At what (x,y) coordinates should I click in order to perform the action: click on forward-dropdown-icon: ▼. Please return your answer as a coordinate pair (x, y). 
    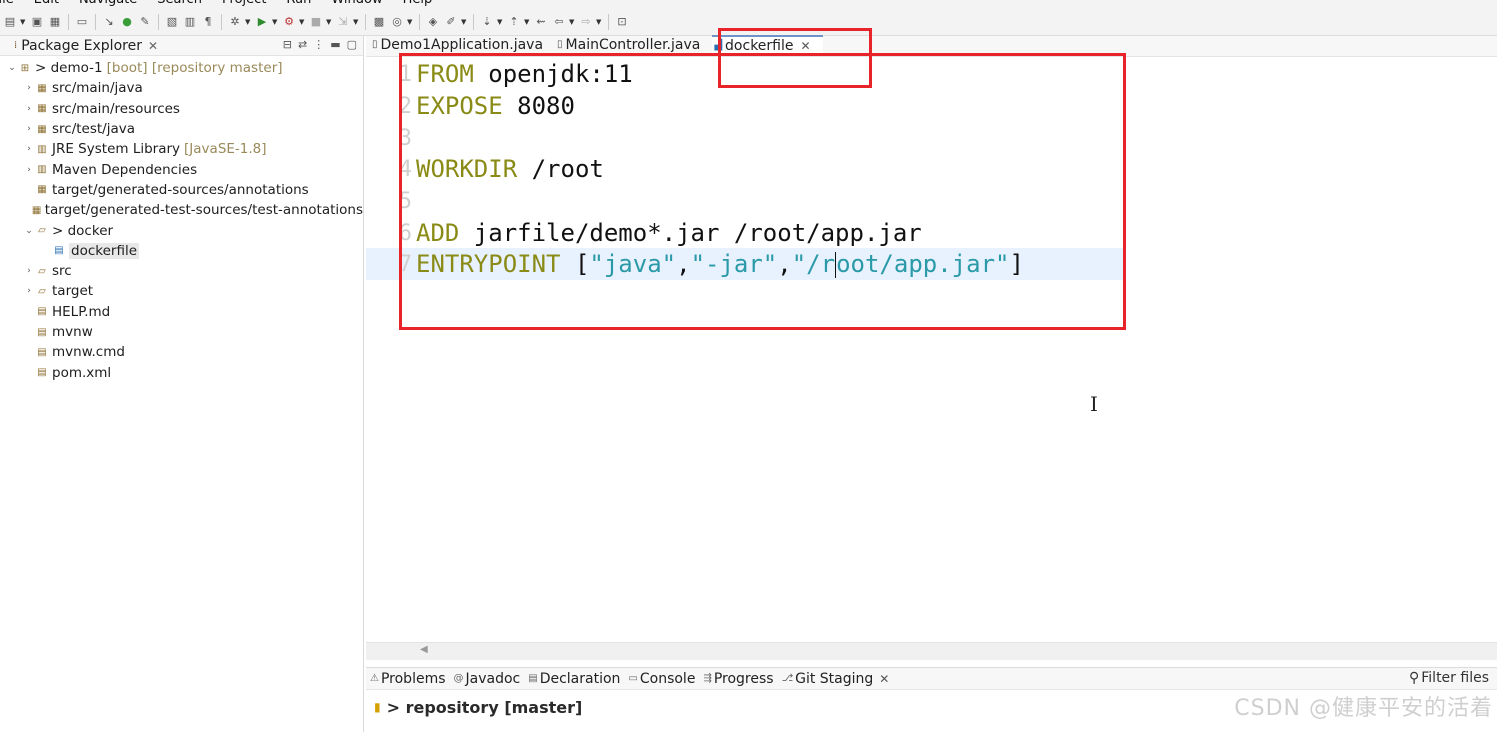
    Looking at the image, I should click on (599, 22).